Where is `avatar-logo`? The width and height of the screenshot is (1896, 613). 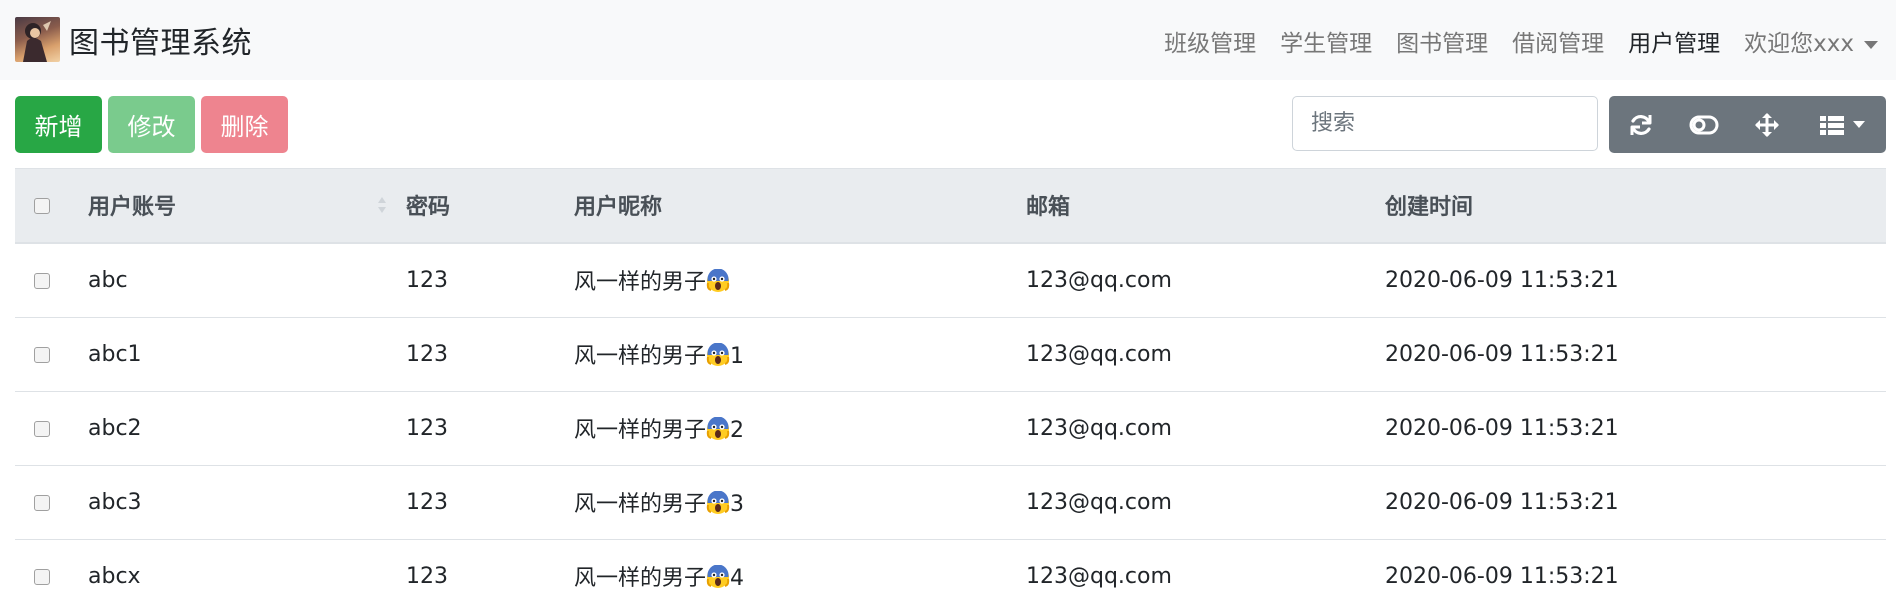
avatar-logo is located at coordinates (37, 39).